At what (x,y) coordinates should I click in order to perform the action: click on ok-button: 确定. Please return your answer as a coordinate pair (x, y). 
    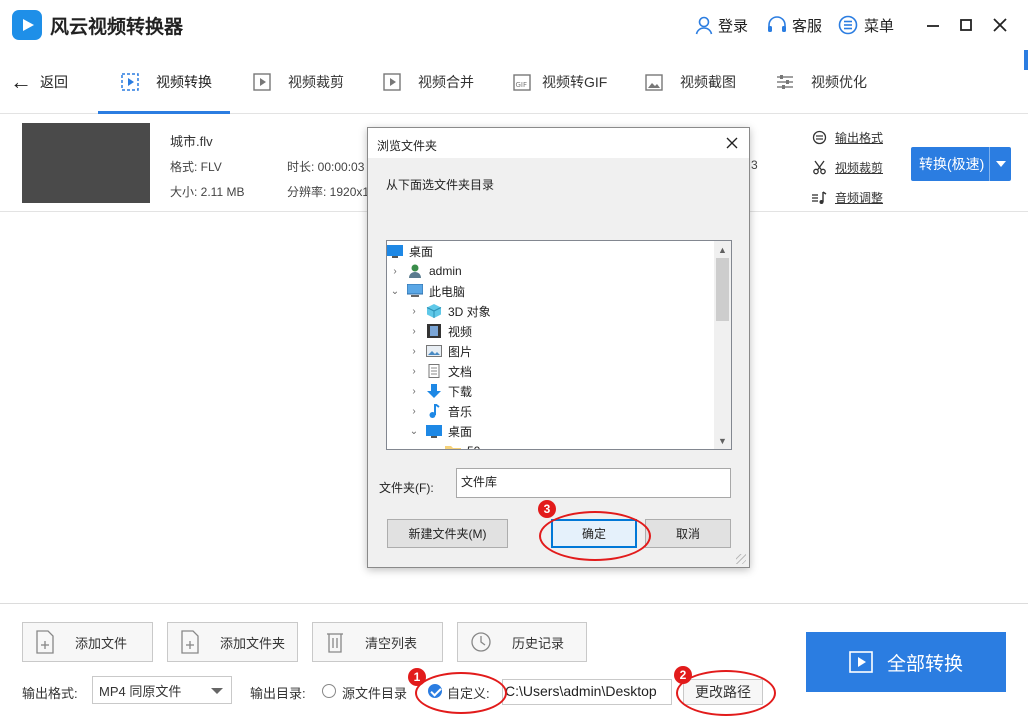
    Looking at the image, I should click on (594, 533).